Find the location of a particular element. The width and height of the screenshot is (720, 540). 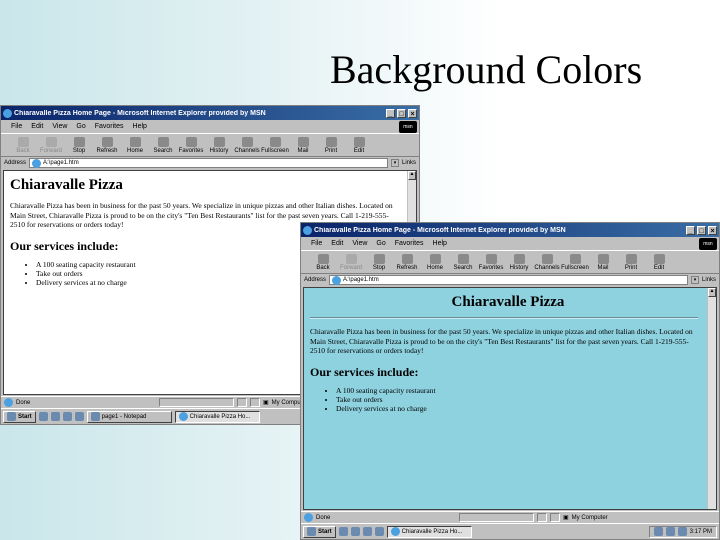

tray-msn-icon is located at coordinates (682, 531).